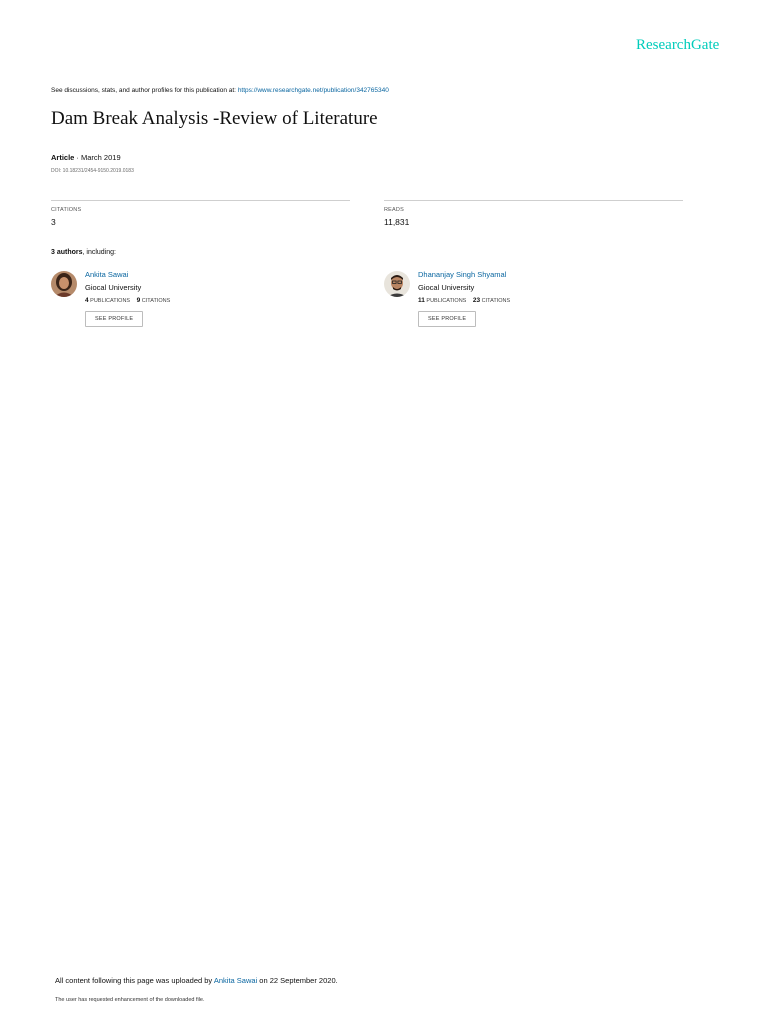 The image size is (768, 1024). I want to click on citations-stat: CITATIONS 3, so click(200, 213).